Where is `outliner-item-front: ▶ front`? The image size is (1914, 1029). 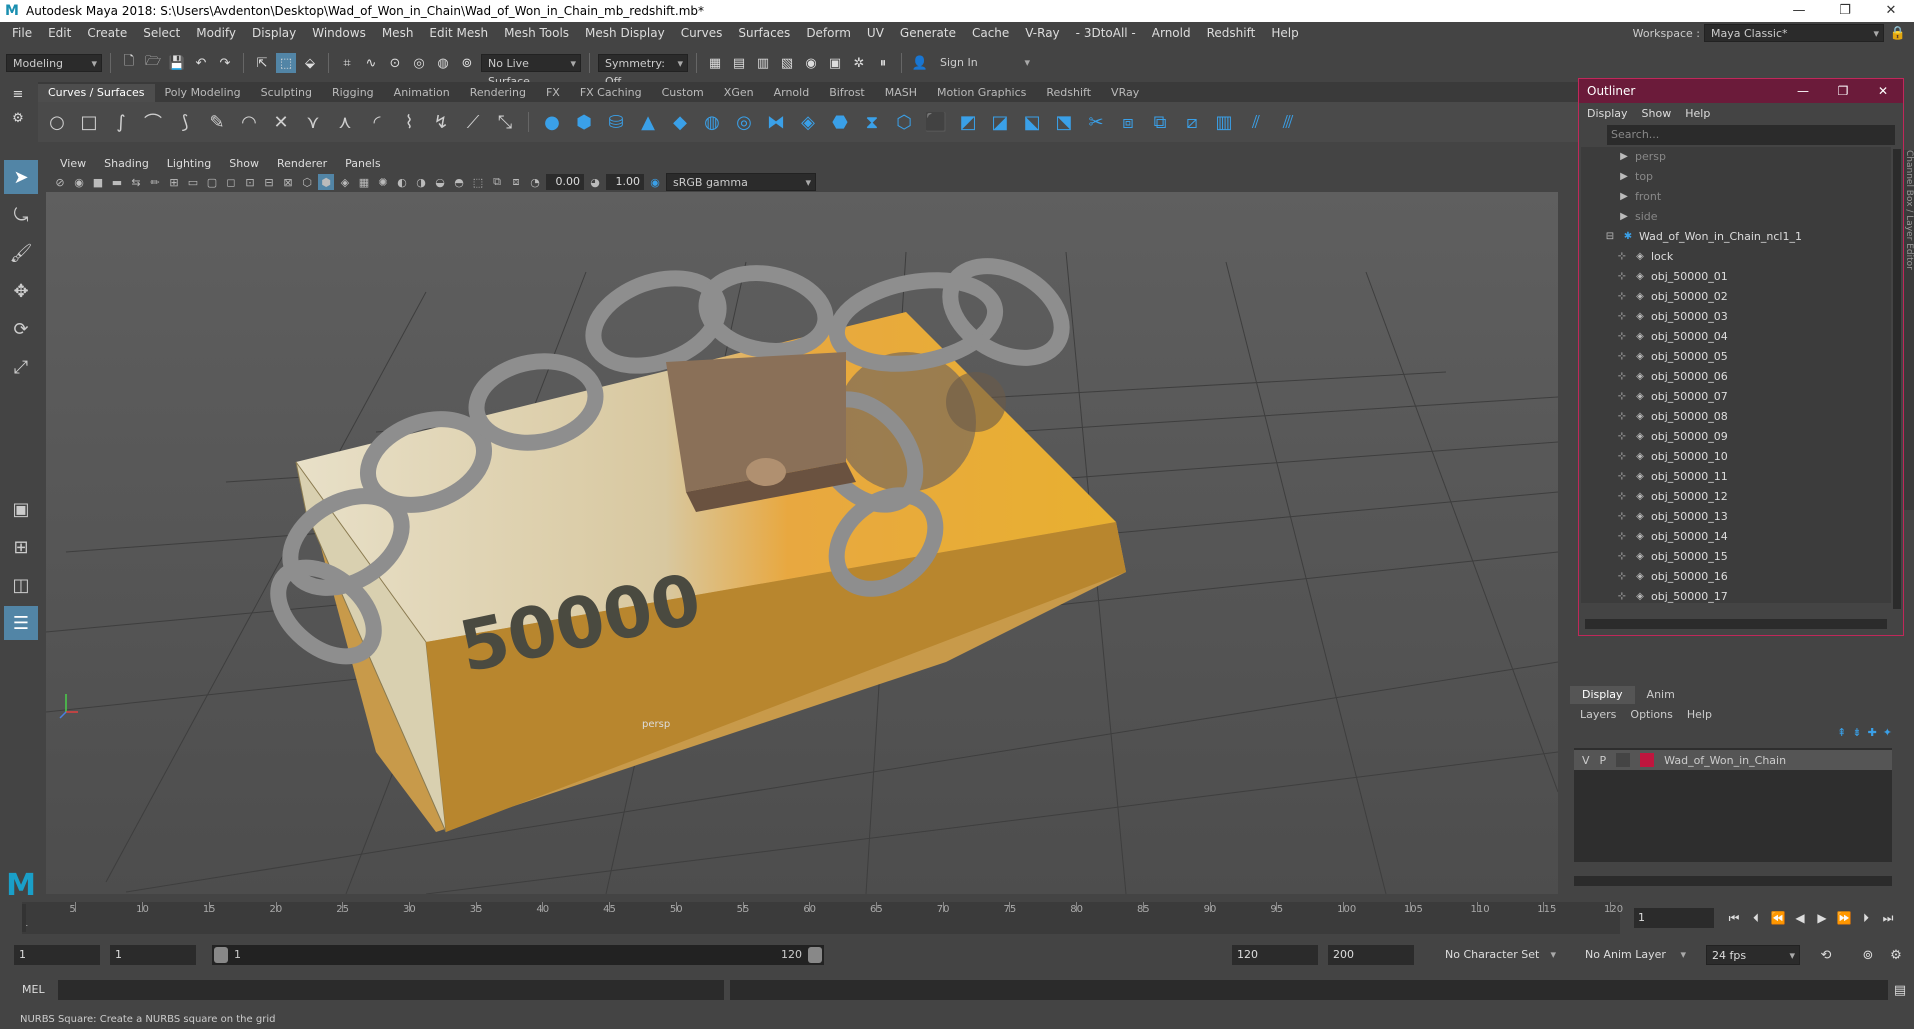 outliner-item-front: ▶ front is located at coordinates (1736, 197).